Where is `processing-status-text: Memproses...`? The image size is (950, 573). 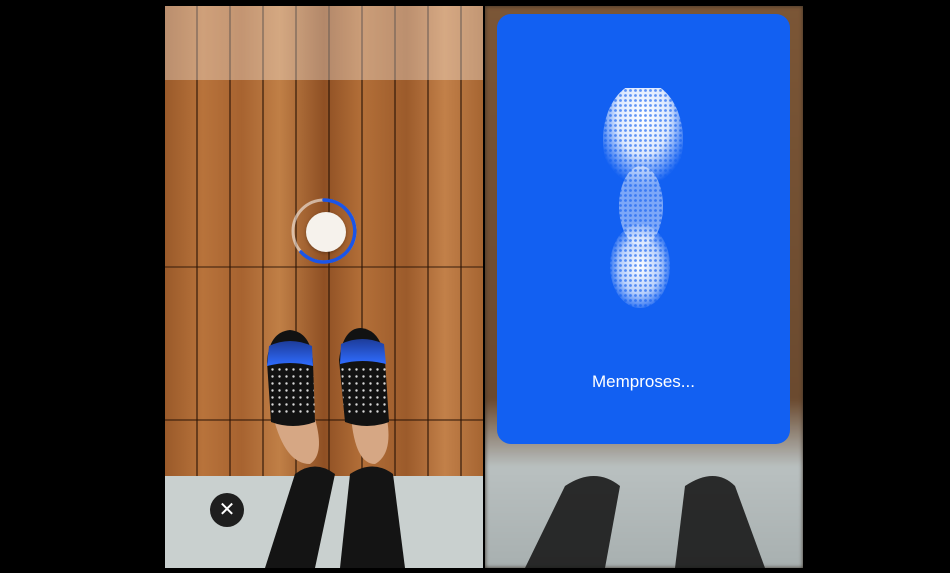 processing-status-text: Memproses... is located at coordinates (643, 381).